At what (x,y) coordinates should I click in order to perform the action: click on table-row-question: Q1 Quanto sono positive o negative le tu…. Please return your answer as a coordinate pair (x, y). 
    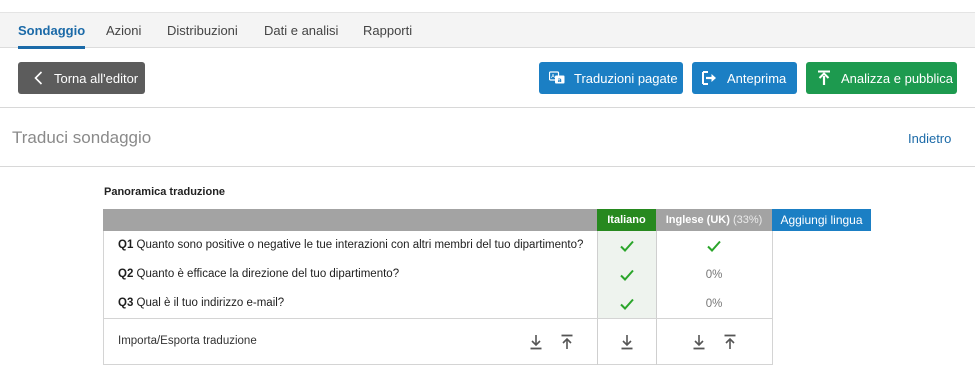
    Looking at the image, I should click on (350, 245).